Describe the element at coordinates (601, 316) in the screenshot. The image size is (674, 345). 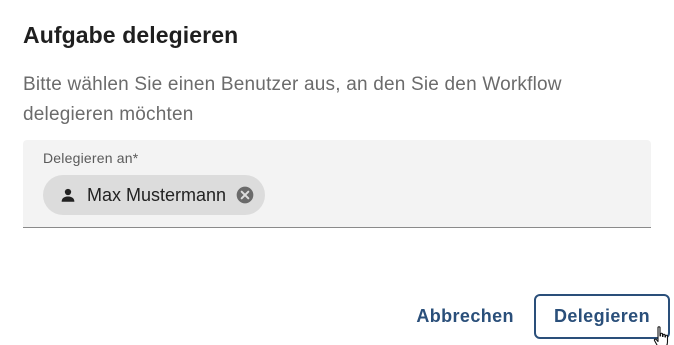
I see `delegate-button: Delegieren` at that location.